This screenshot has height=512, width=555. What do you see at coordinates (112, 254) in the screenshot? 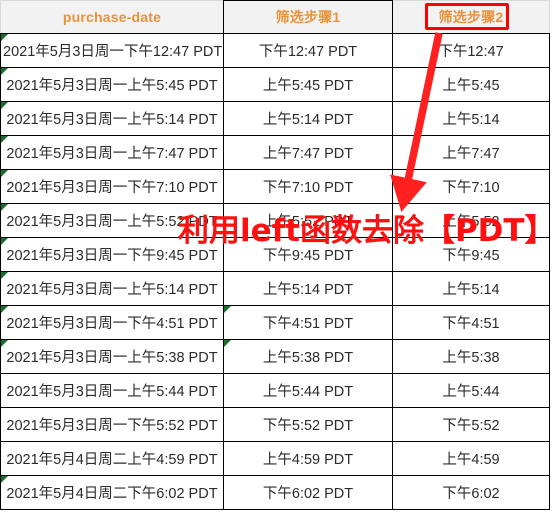
I see `cell-purchase-date: 2021年5月3日周一下午9:45 PDT` at bounding box center [112, 254].